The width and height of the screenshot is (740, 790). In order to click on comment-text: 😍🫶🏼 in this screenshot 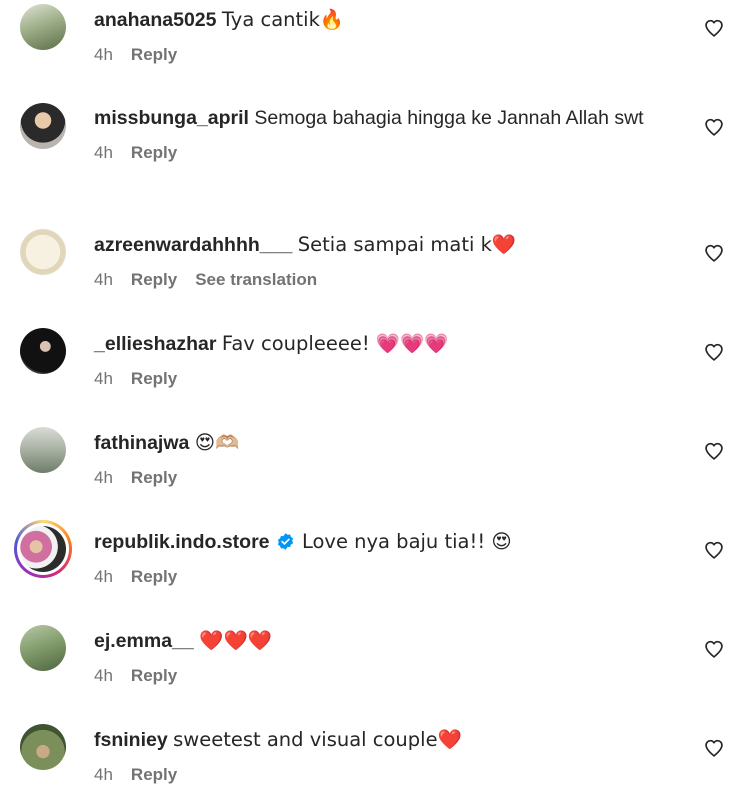, I will do `click(217, 442)`.